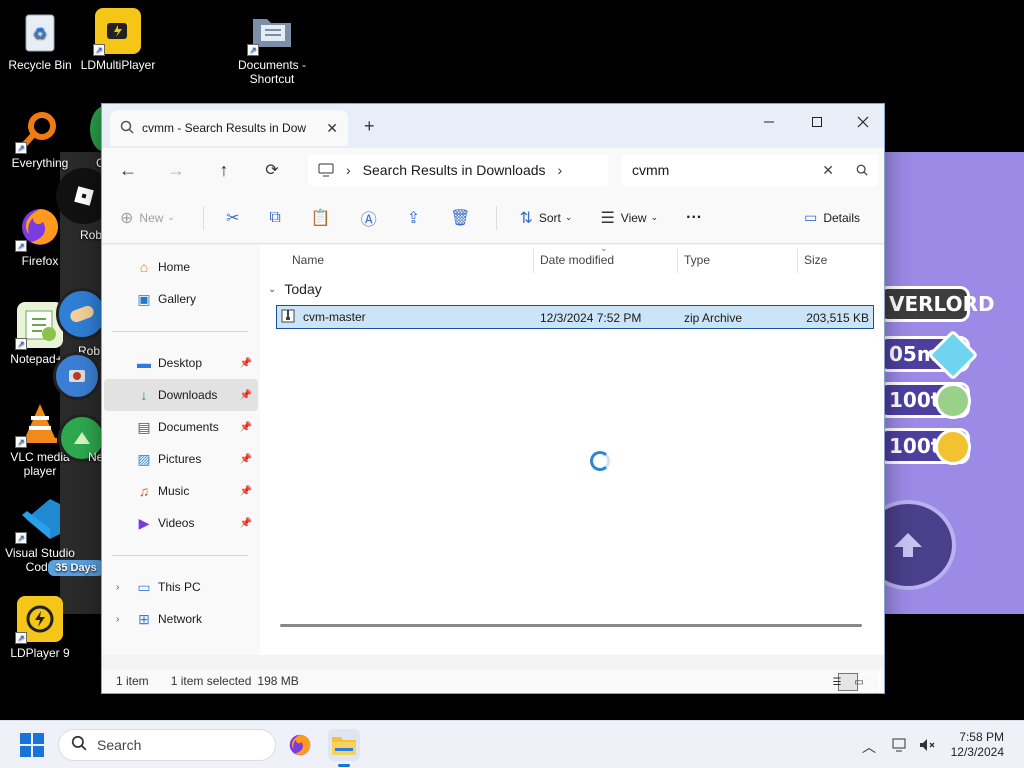  I want to click on ldmultiplayer-icon: ↗, so click(117, 32).